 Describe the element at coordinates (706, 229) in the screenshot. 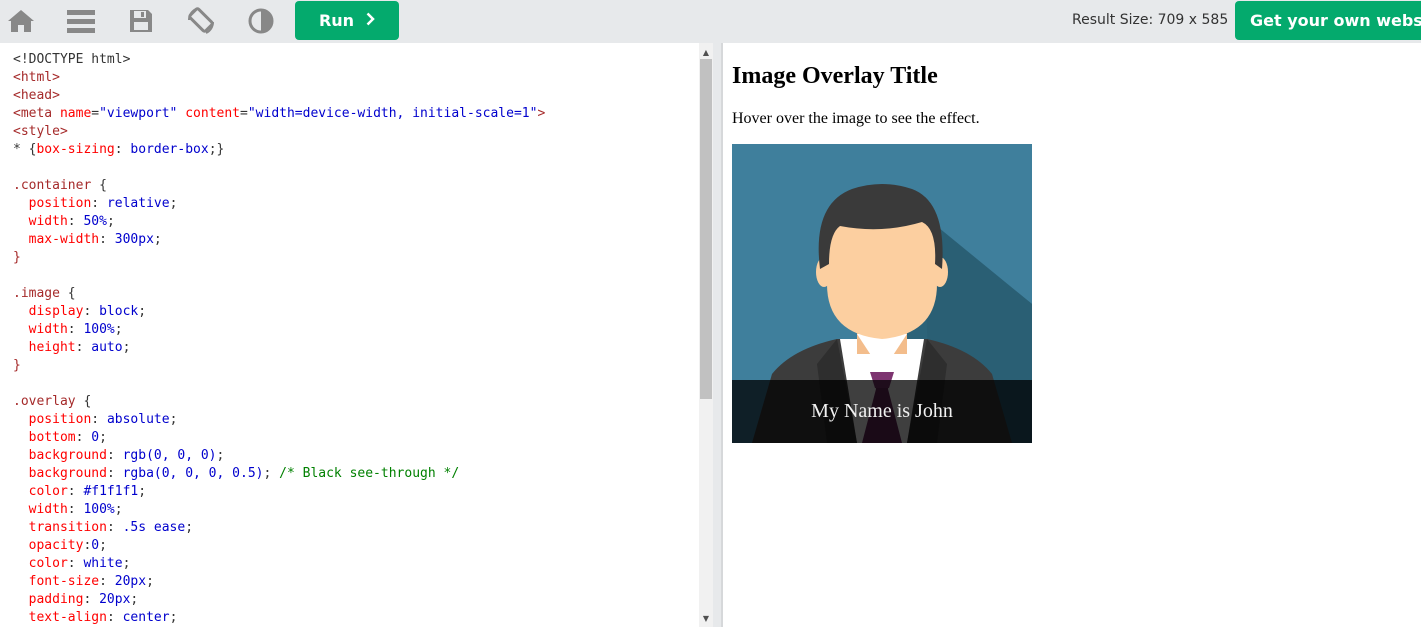

I see `scroll-thumb` at that location.